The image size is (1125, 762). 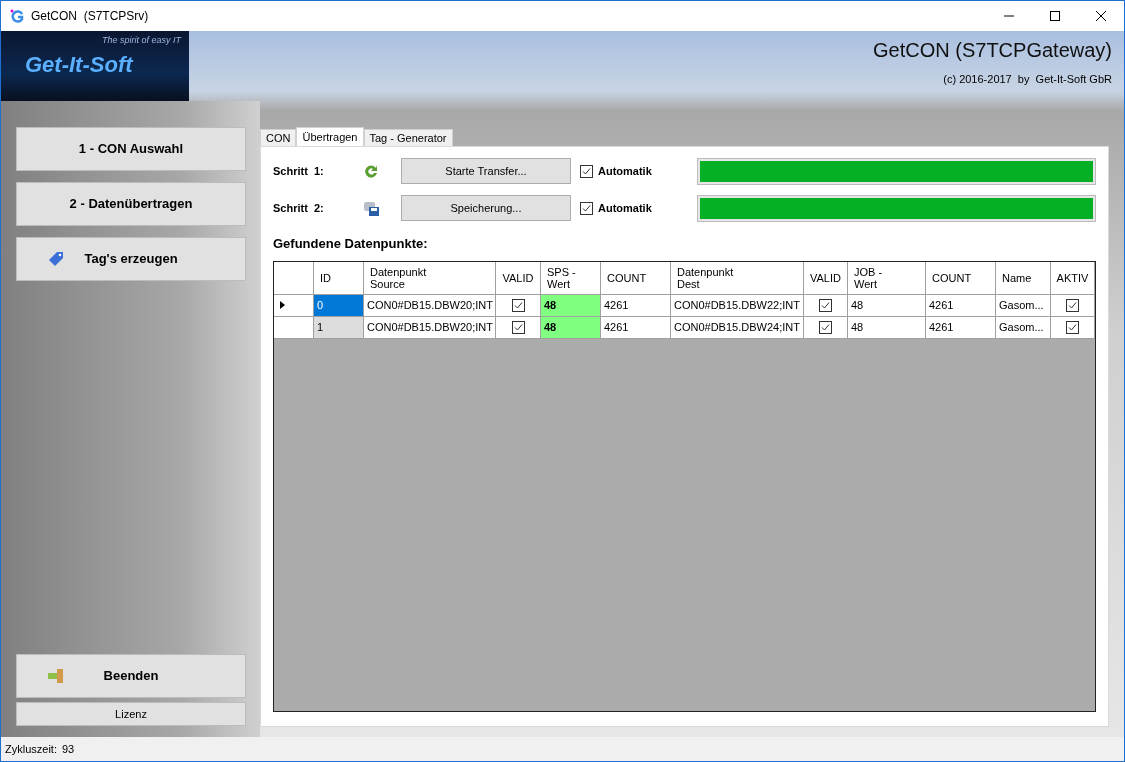 What do you see at coordinates (17, 16) in the screenshot?
I see `app-icon` at bounding box center [17, 16].